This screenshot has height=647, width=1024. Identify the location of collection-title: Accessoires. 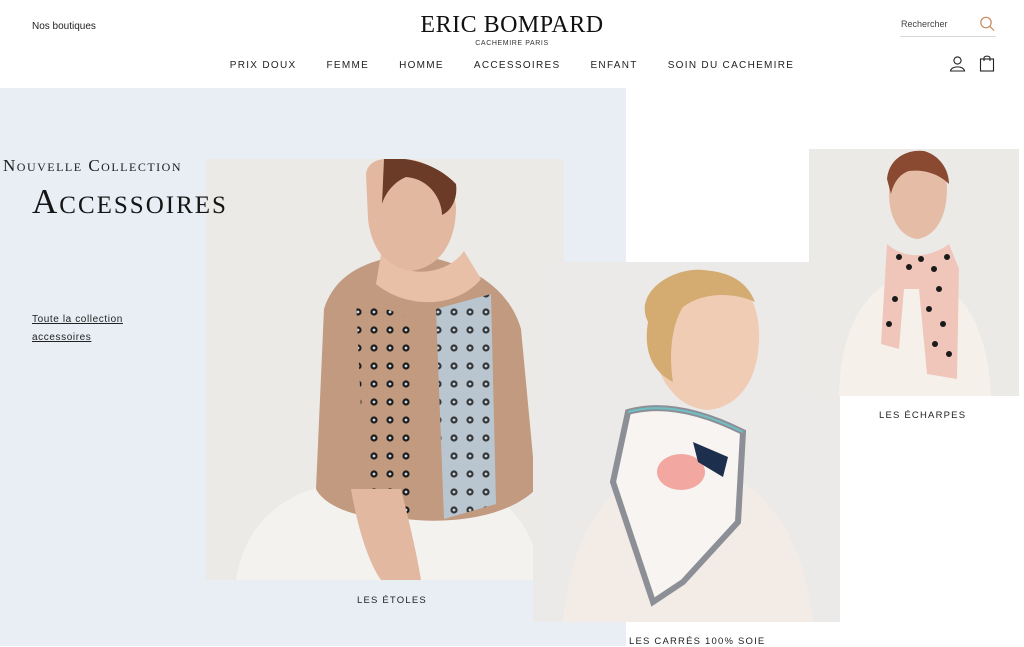
(130, 201).